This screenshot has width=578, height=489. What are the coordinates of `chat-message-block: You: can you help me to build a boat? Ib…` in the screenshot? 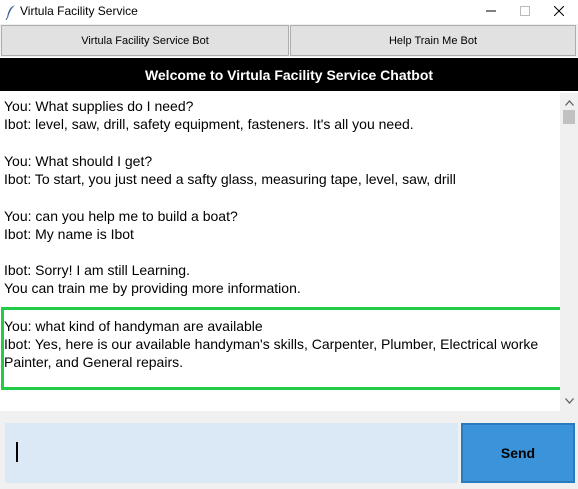 It's located at (121, 225).